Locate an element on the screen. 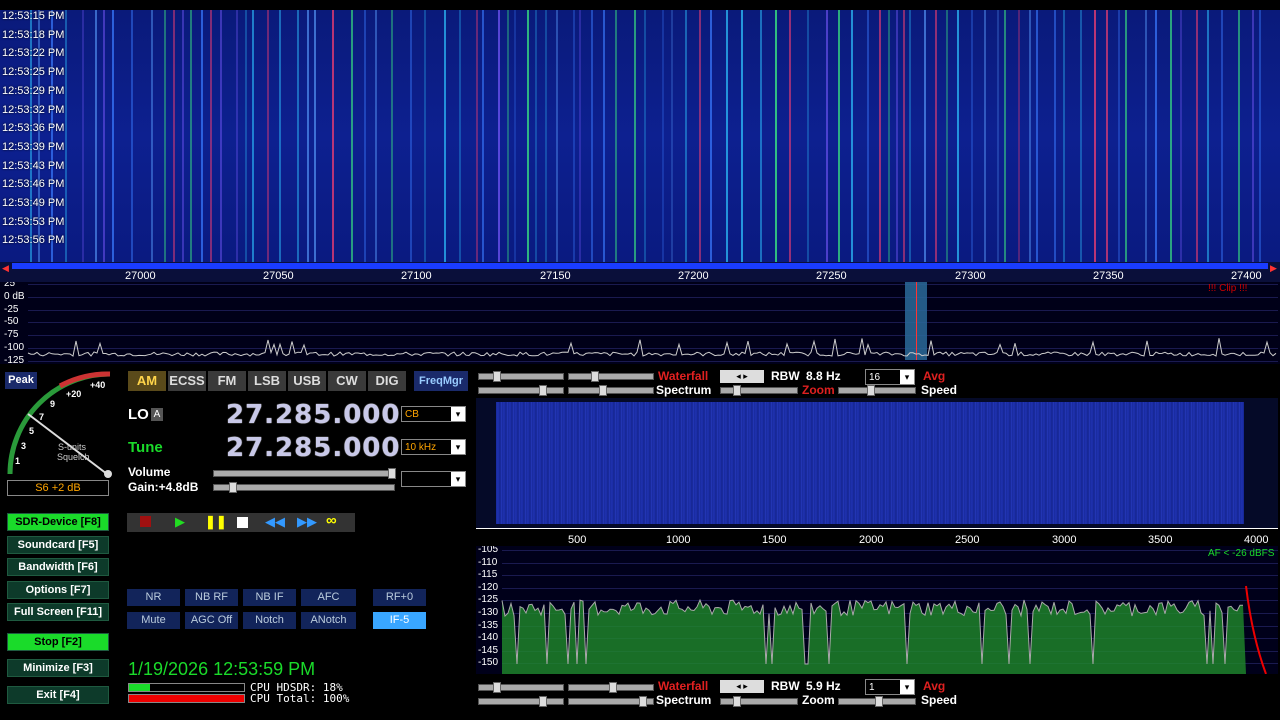  afc-button: AFC is located at coordinates (328, 597).